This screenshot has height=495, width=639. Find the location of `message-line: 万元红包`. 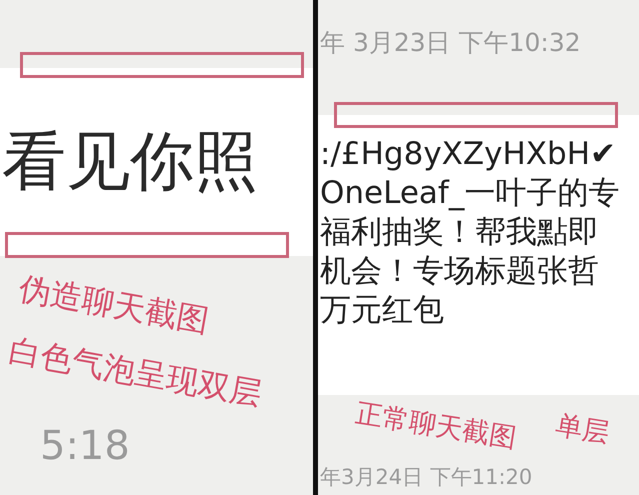

message-line: 万元红包 is located at coordinates (382, 310).